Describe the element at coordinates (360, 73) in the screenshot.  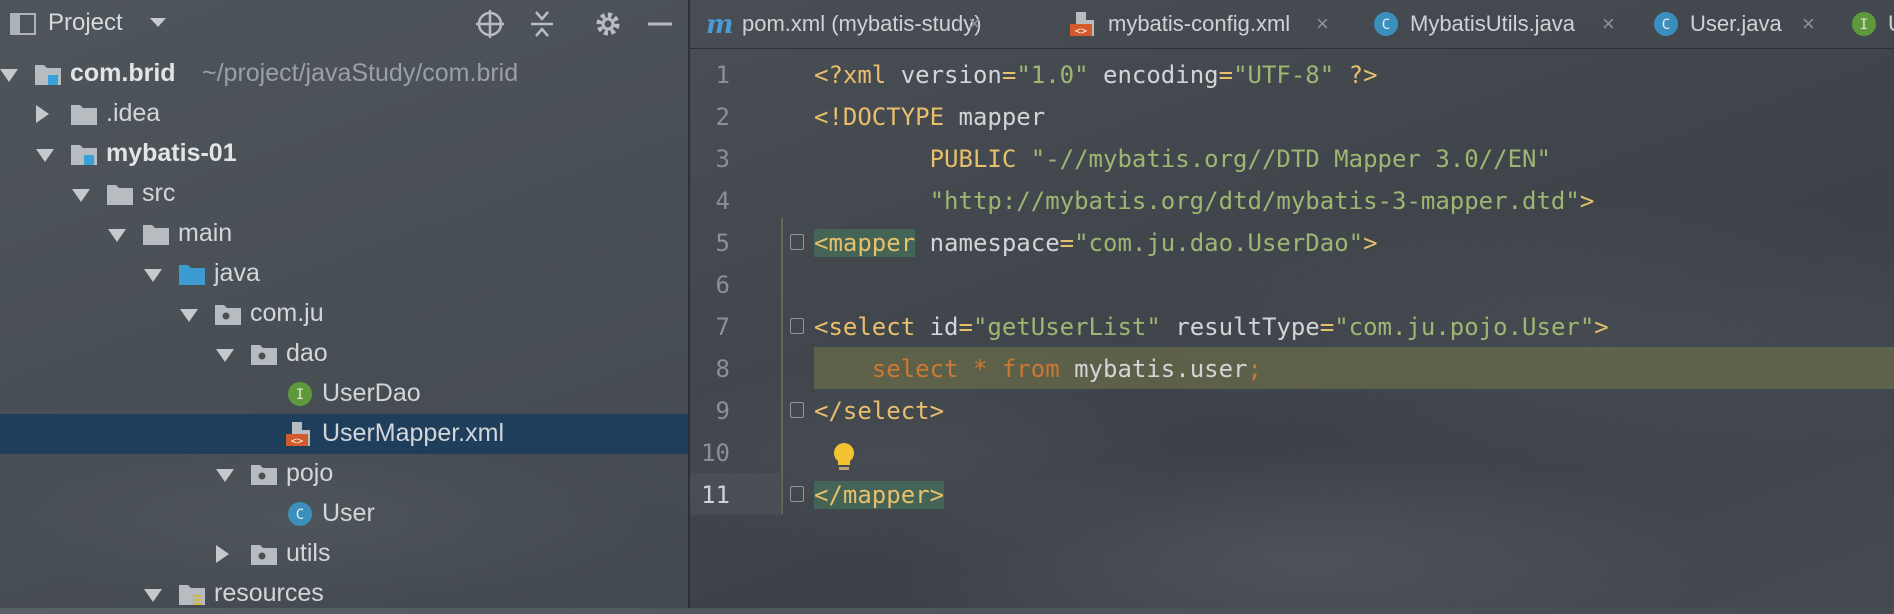
I see `tree-item-path: ~/project/javaStudy/com.brid` at that location.